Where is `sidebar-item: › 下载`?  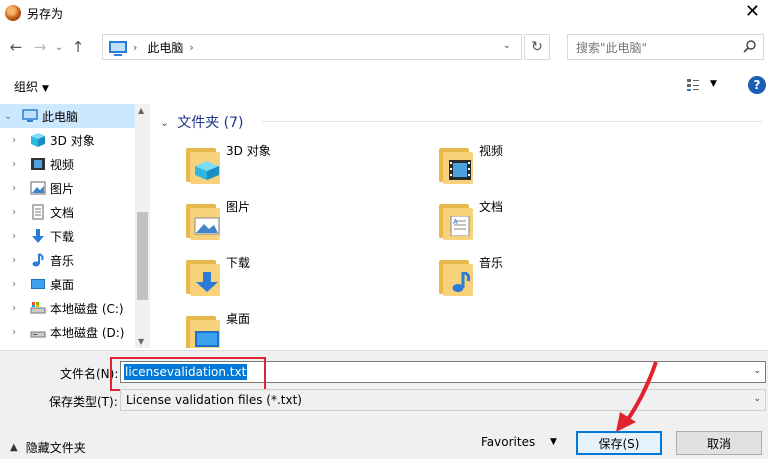
sidebar-item: › 下载 is located at coordinates (74, 236).